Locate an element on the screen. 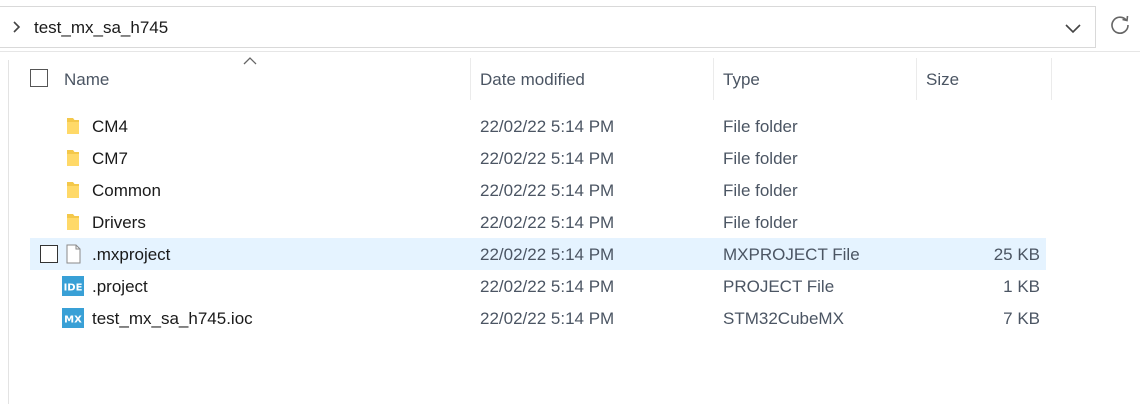 This screenshot has height=404, width=1140. column-header-type: Type is located at coordinates (741, 80).